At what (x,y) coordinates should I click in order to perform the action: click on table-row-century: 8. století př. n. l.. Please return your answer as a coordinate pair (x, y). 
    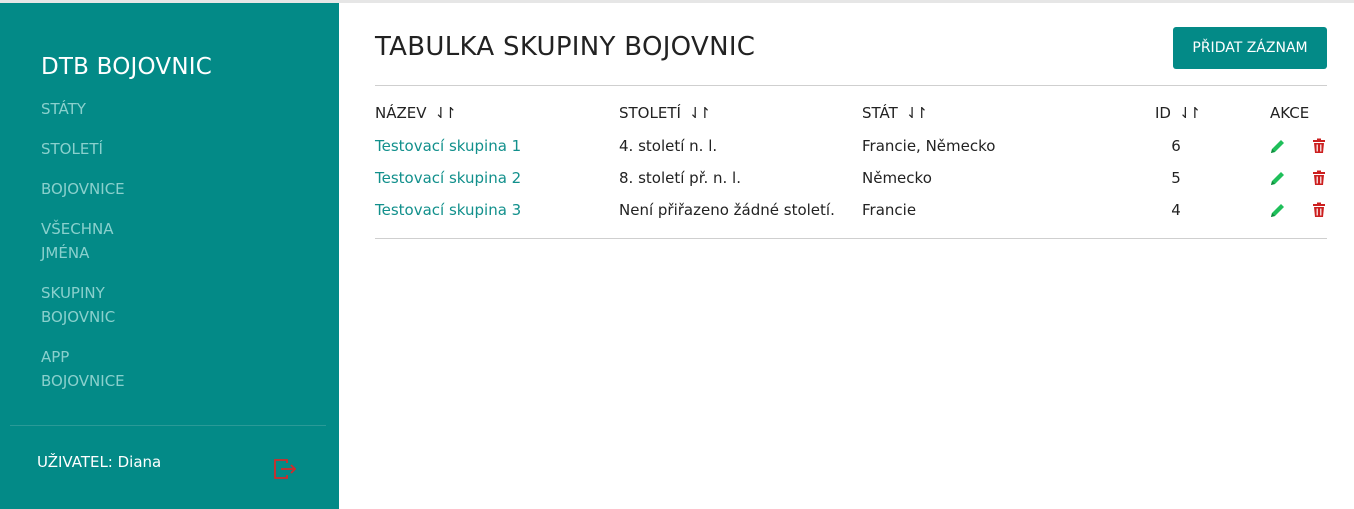
    Looking at the image, I should click on (680, 178).